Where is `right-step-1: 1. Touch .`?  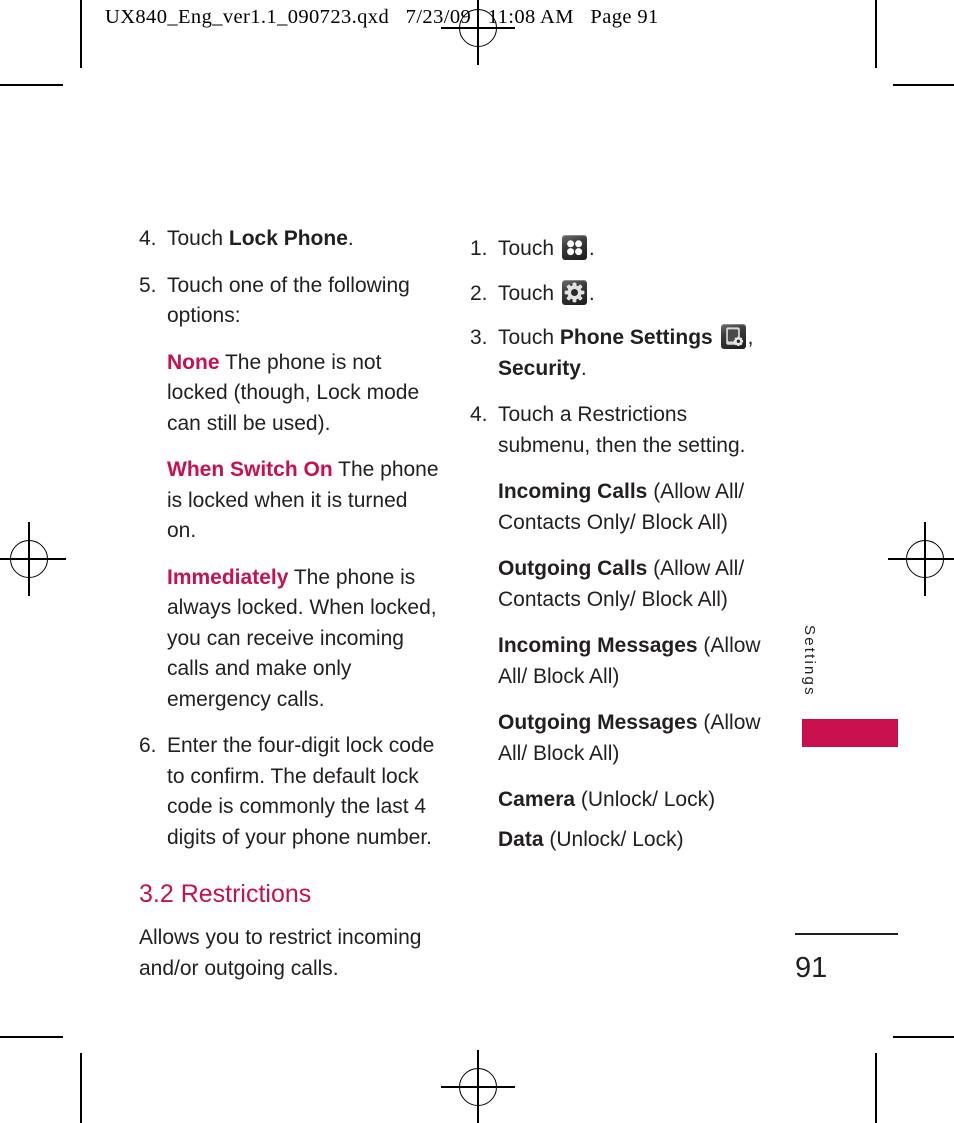
right-step-1: 1. Touch . is located at coordinates (616, 249).